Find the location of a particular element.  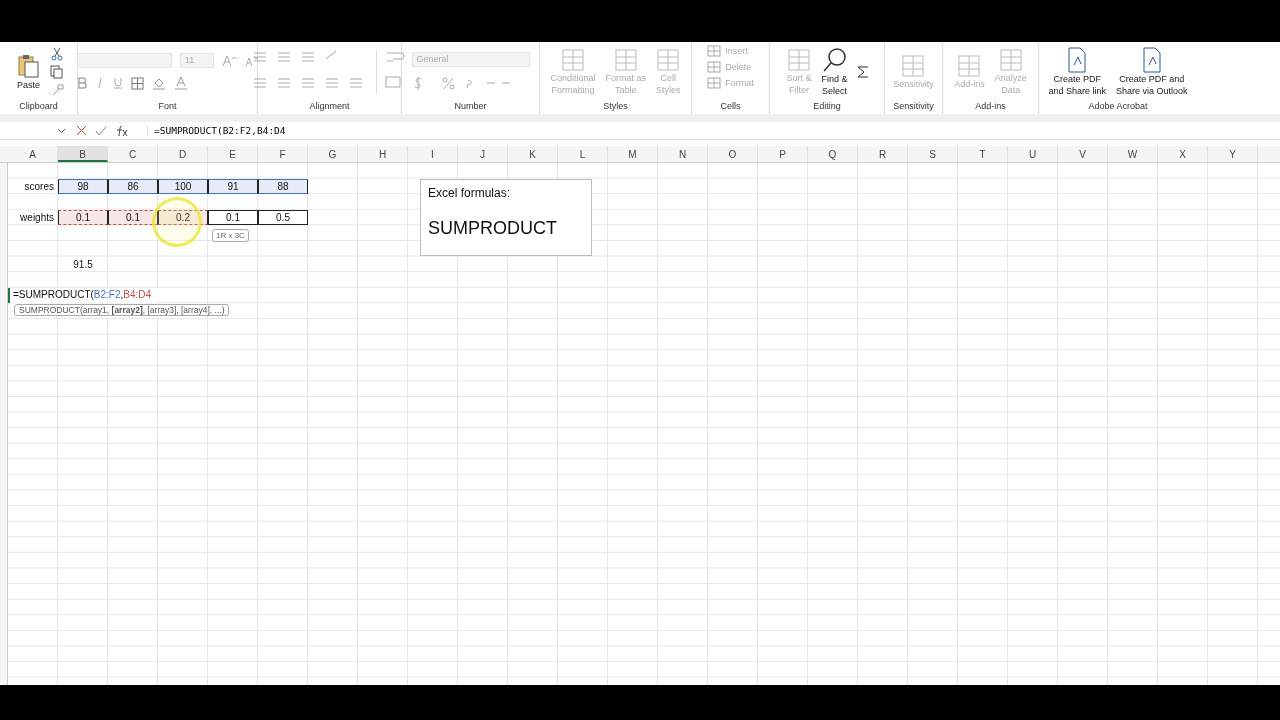

copy-icon is located at coordinates (56, 71).